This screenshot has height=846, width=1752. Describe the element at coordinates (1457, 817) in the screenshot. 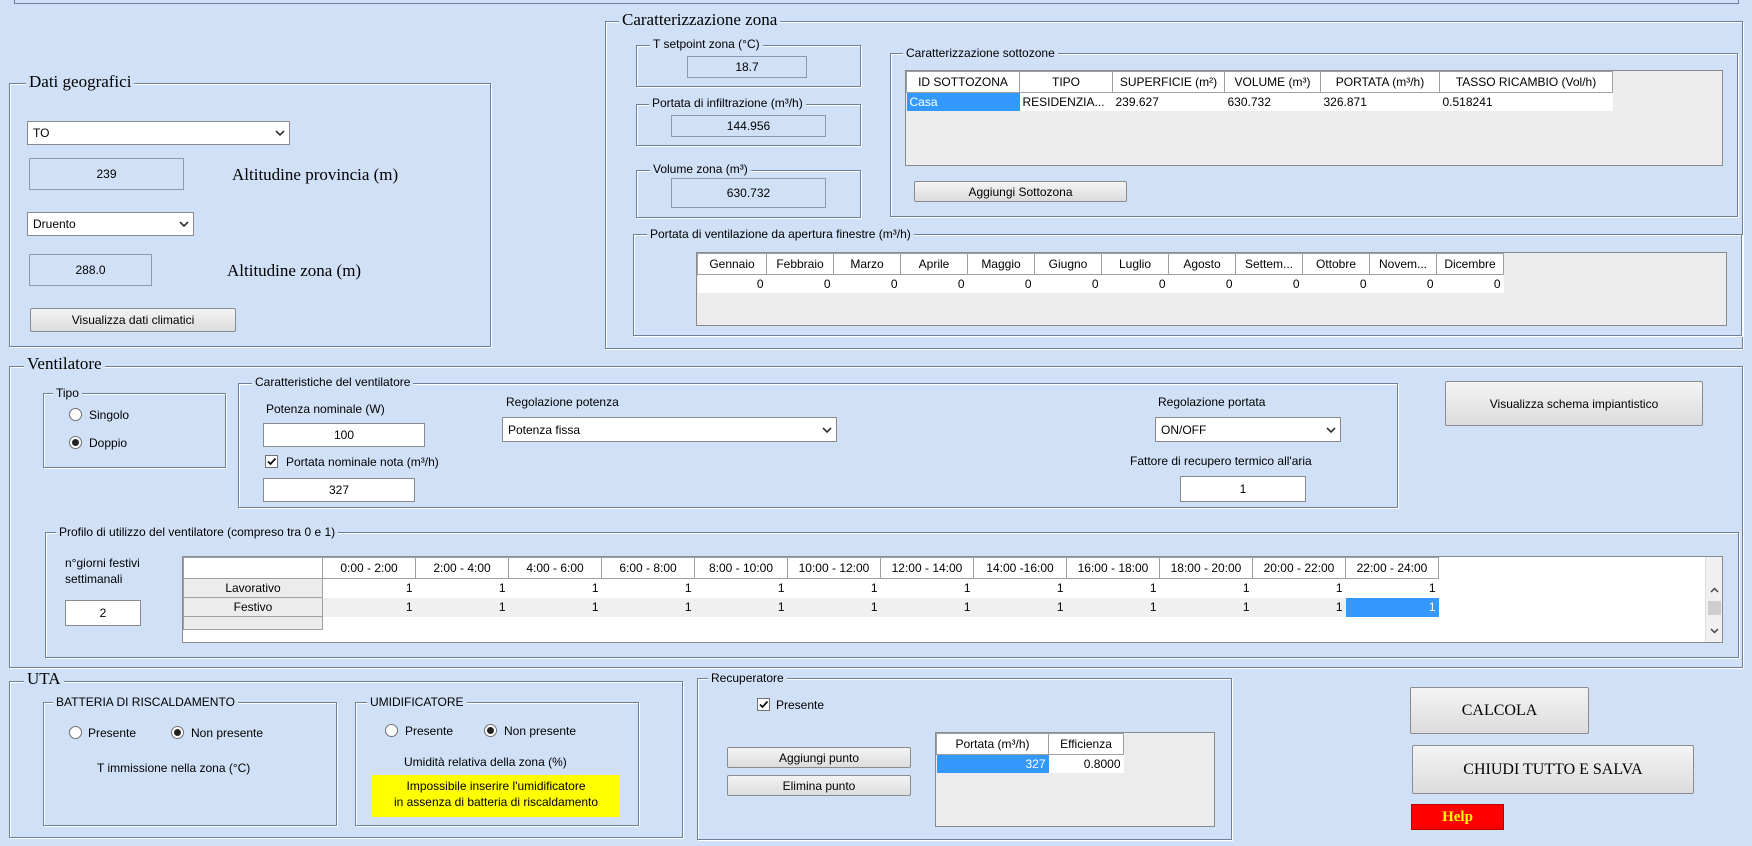

I see `help-button: Help` at that location.